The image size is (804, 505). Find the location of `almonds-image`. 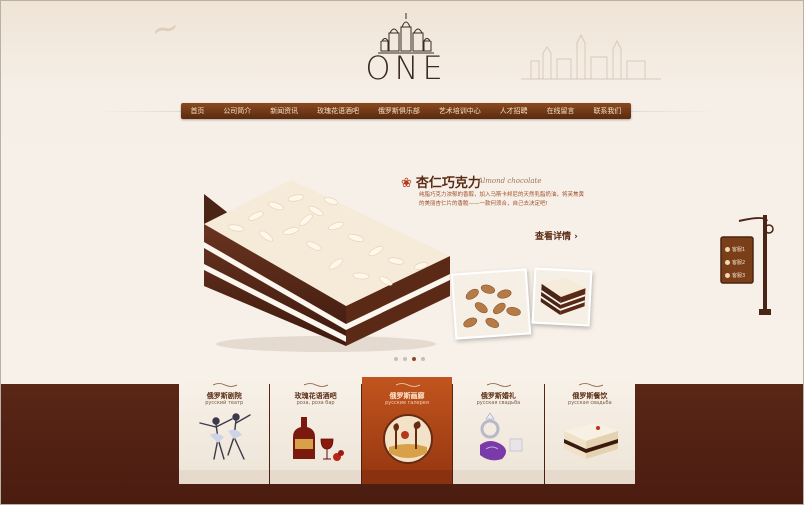

almonds-image is located at coordinates (492, 306).